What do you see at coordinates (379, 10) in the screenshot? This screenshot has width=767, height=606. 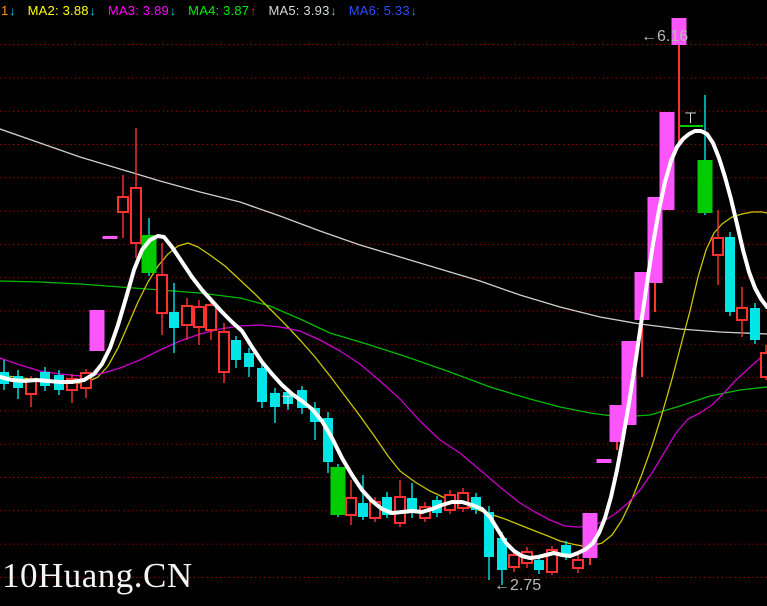 I see `ma-label: MA6: 5.33` at bounding box center [379, 10].